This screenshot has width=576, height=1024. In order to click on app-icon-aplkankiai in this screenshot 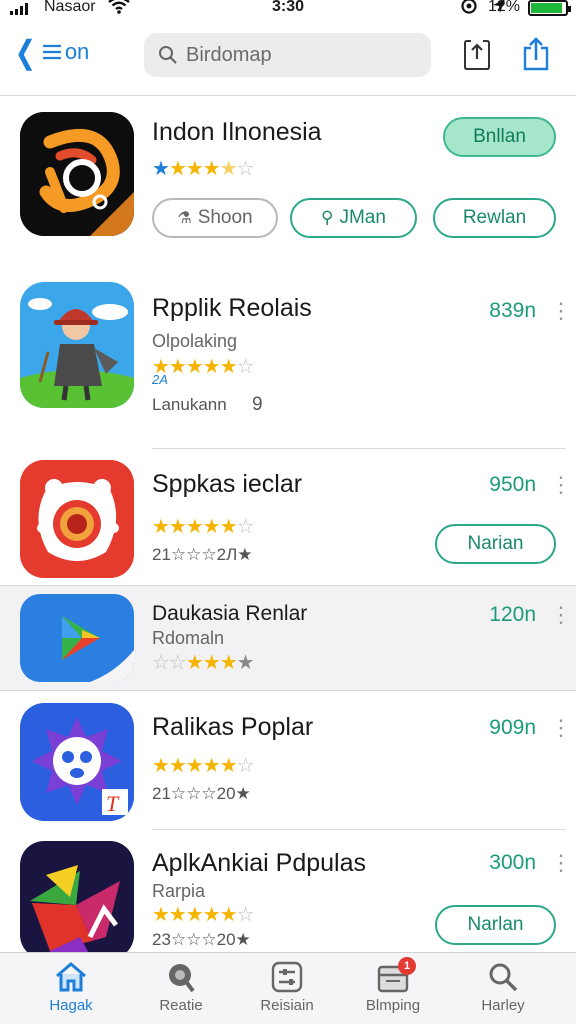, I will do `click(77, 896)`.